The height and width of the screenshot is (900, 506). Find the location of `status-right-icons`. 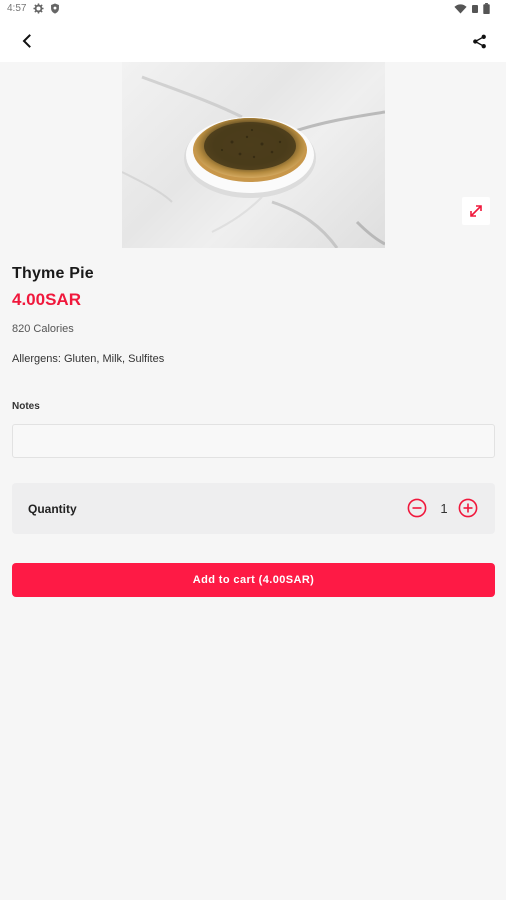

status-right-icons is located at coordinates (472, 8).